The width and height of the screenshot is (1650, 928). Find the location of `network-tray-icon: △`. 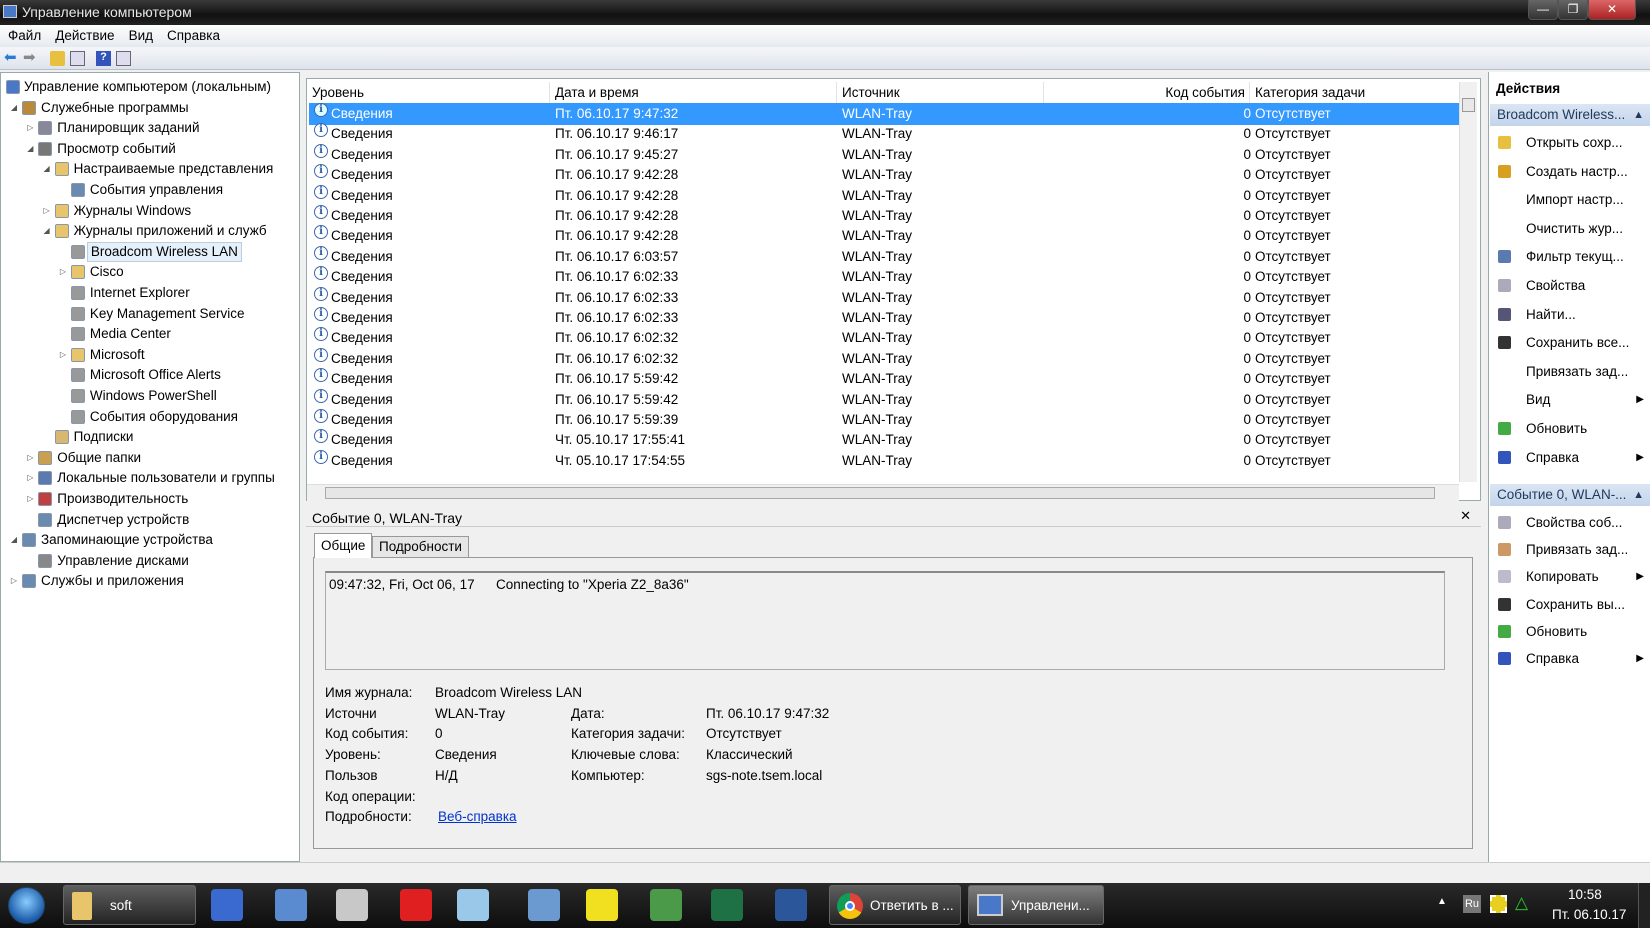

network-tray-icon: △ is located at coordinates (1521, 903).